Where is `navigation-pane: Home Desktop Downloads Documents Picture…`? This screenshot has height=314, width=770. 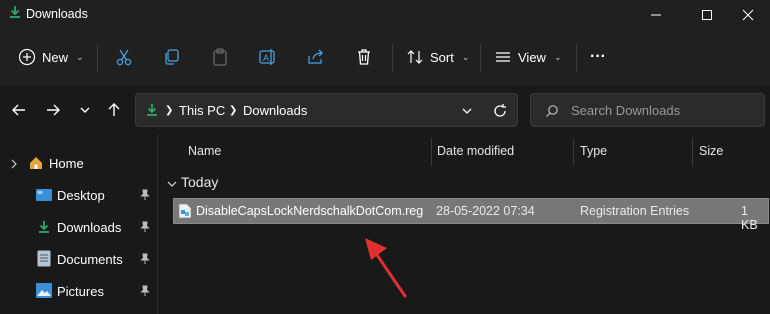 navigation-pane: Home Desktop Downloads Documents Picture… is located at coordinates (79, 224).